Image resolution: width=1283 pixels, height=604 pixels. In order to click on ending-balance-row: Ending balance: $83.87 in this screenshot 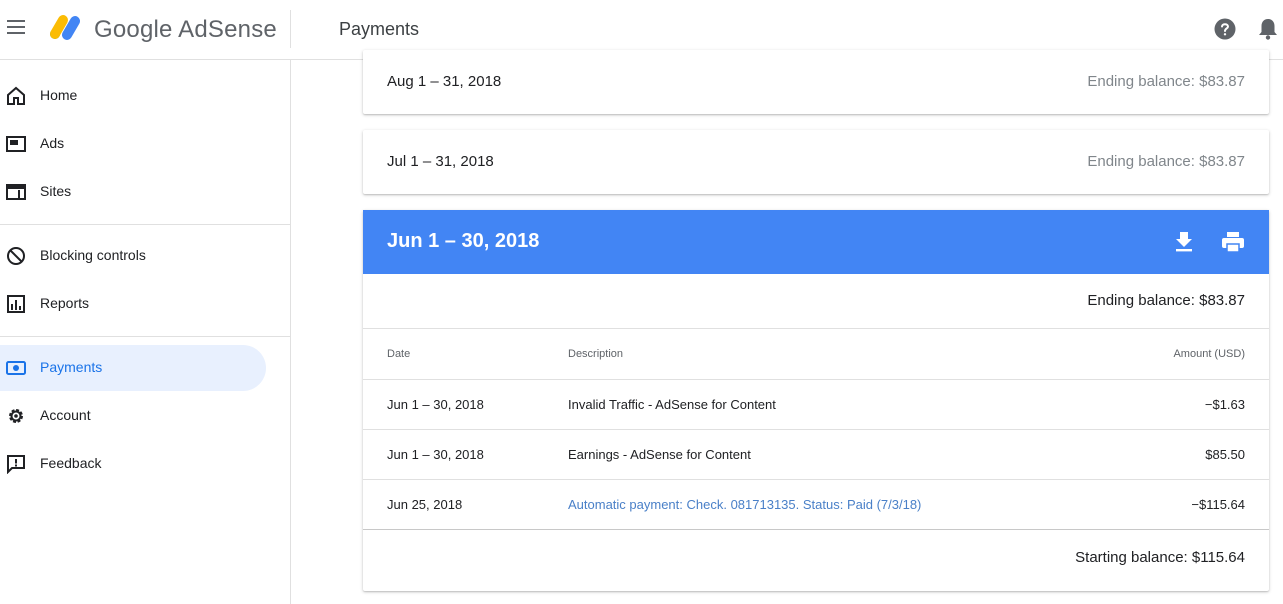, I will do `click(816, 301)`.